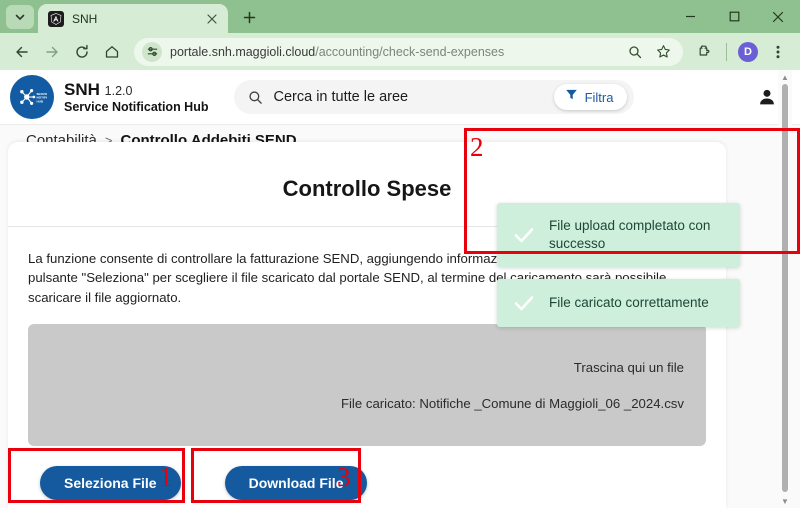  Describe the element at coordinates (85, 18) in the screenshot. I see `tab-title: SNH` at that location.